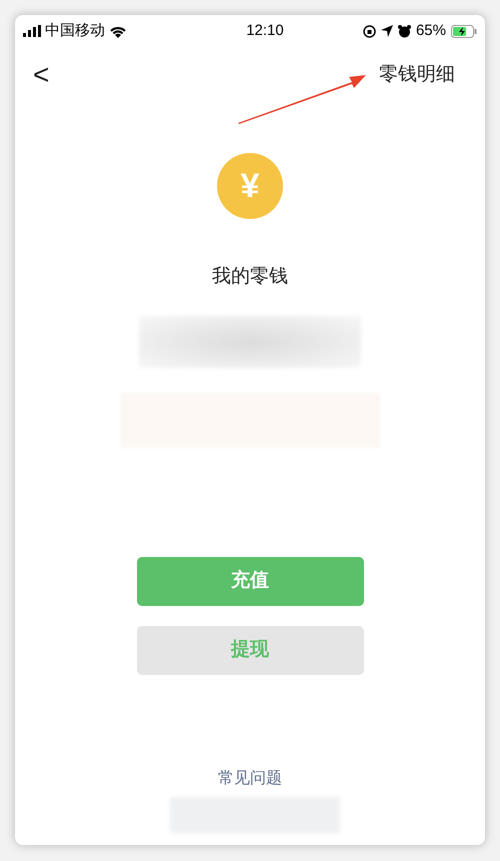 This screenshot has width=500, height=861. I want to click on faq-link: 常见问题, so click(250, 778).